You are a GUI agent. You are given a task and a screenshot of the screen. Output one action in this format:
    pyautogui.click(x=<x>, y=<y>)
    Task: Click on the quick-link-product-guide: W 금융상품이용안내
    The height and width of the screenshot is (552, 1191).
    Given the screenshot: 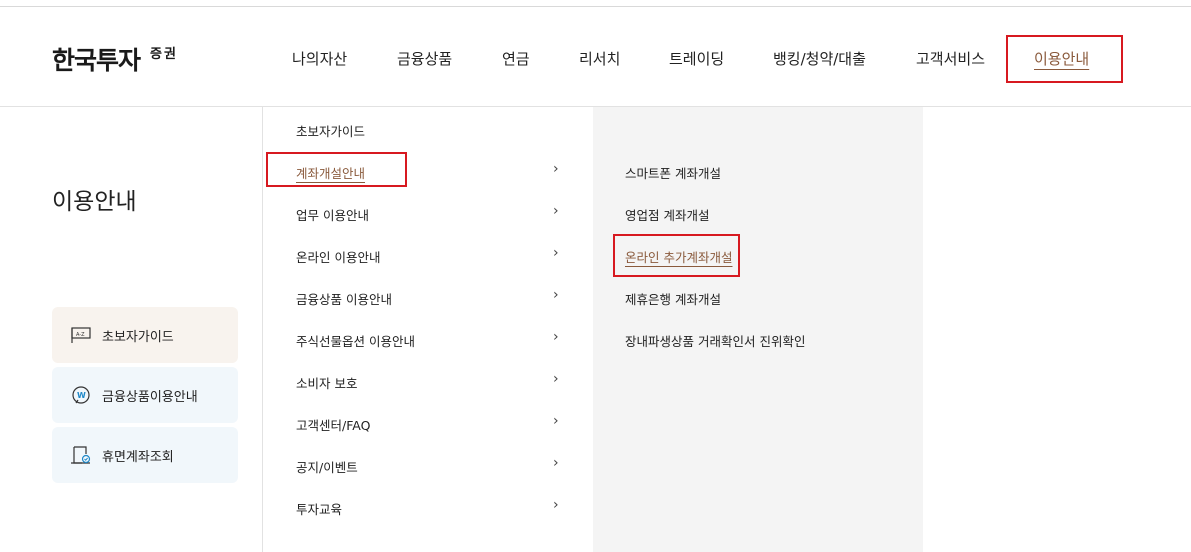 What is the action you would take?
    pyautogui.click(x=145, y=395)
    